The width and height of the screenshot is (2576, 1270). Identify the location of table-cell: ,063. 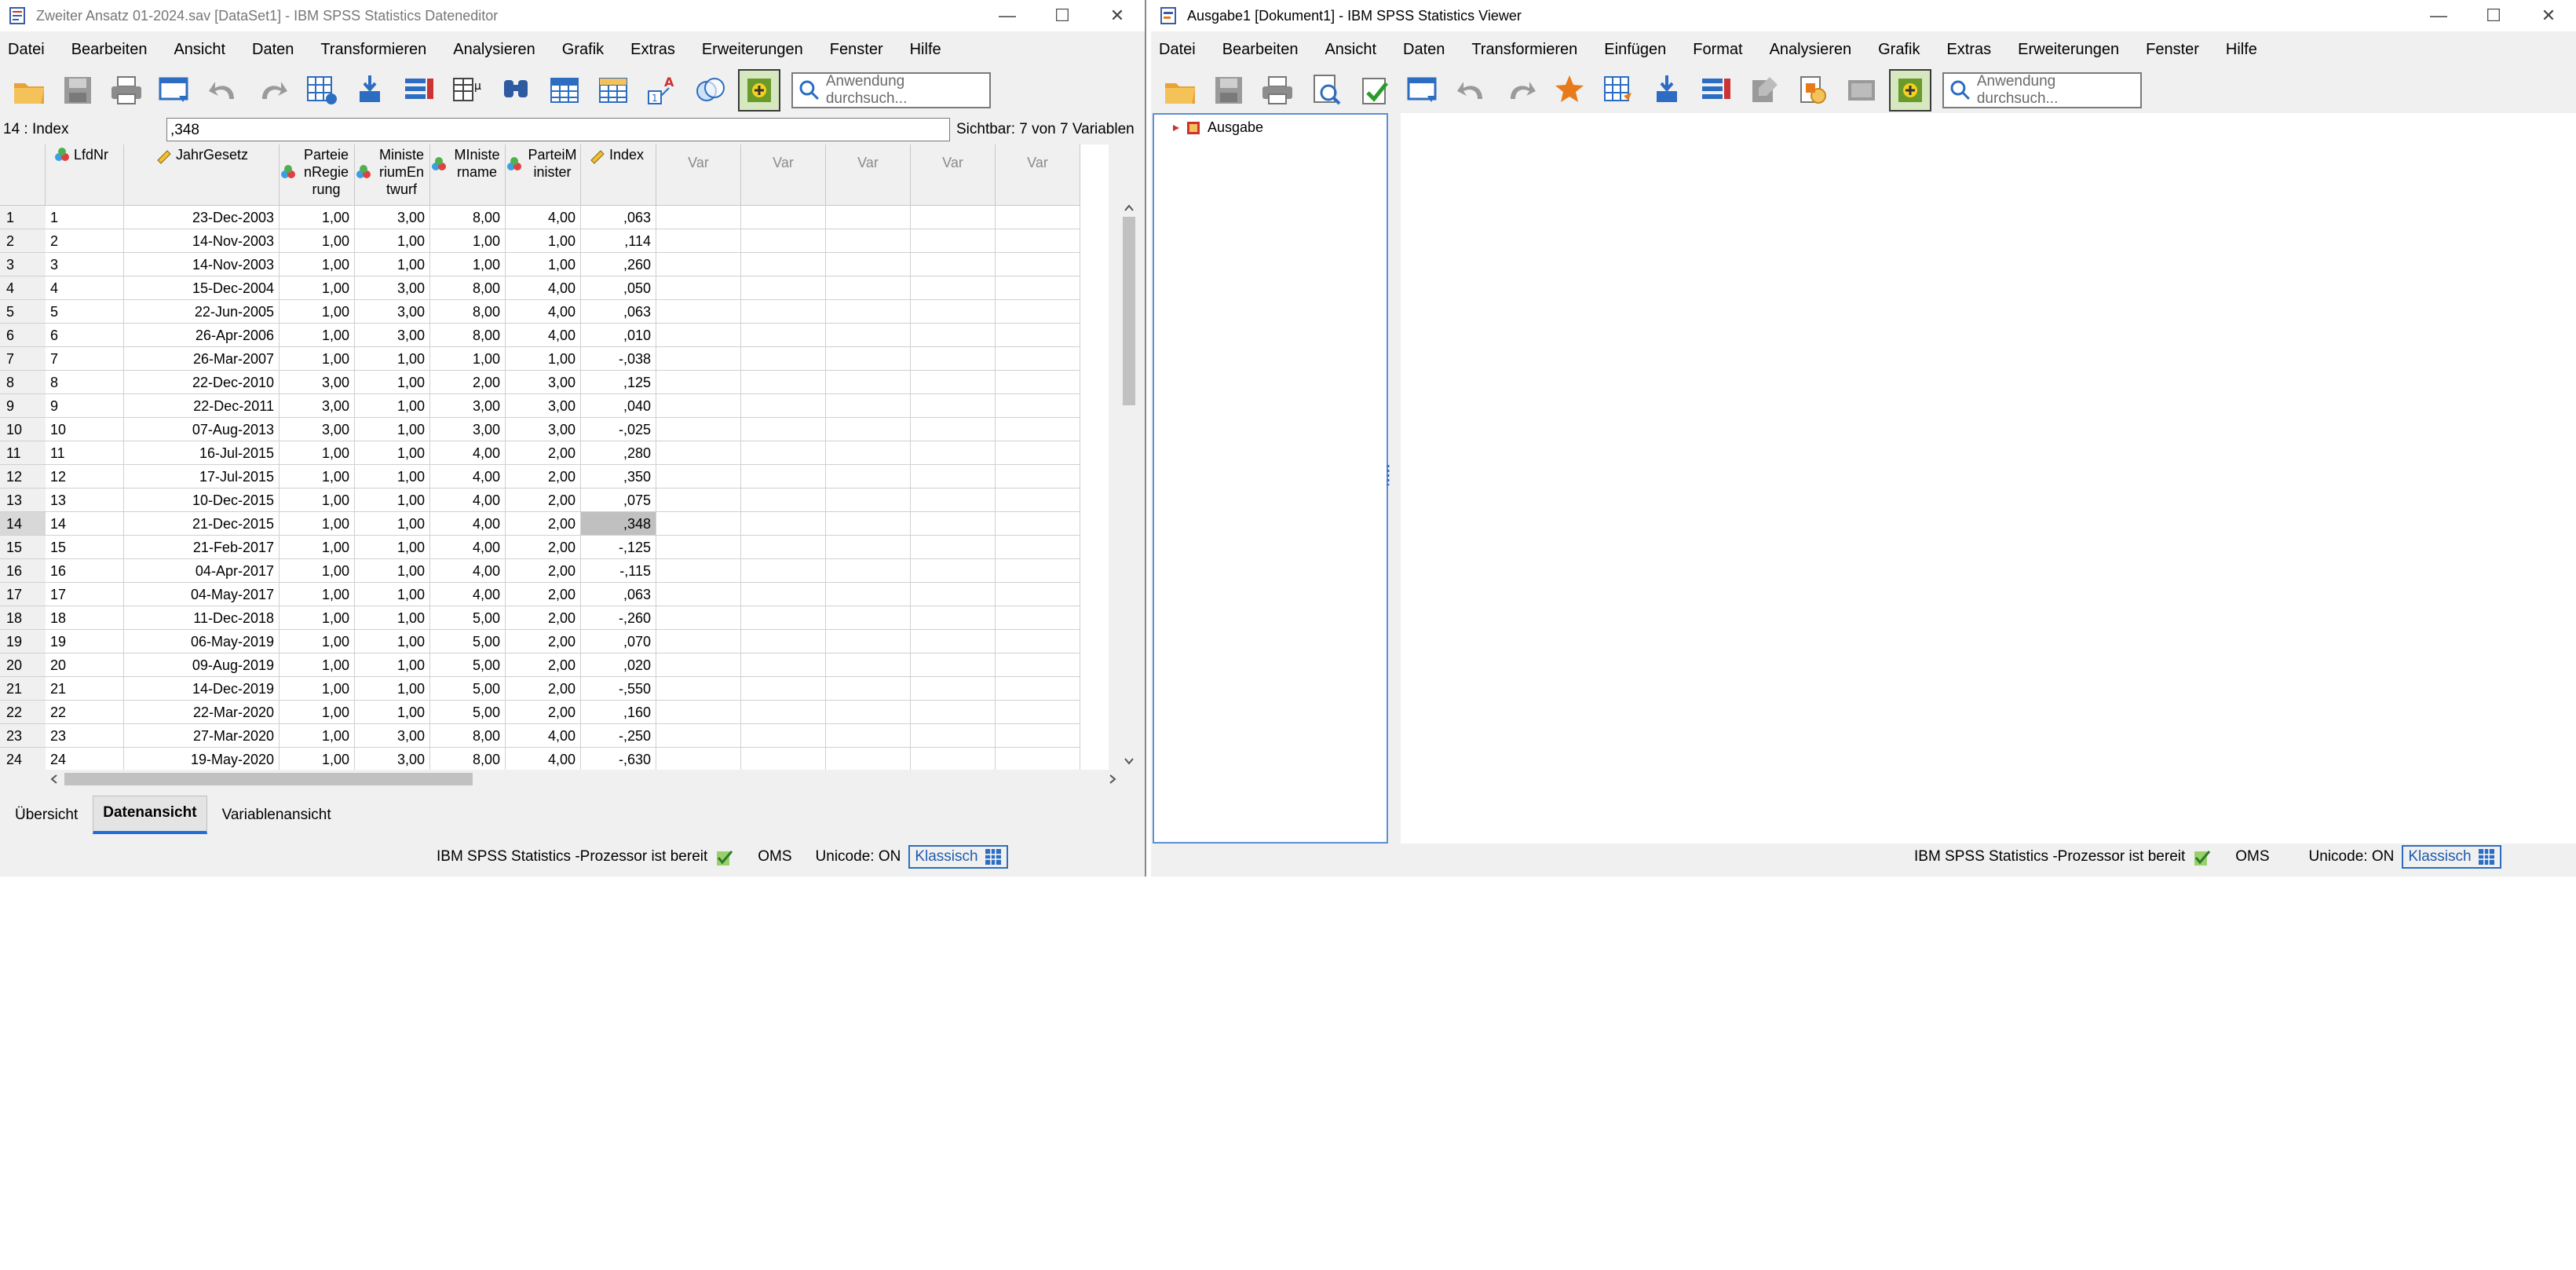
(618, 218).